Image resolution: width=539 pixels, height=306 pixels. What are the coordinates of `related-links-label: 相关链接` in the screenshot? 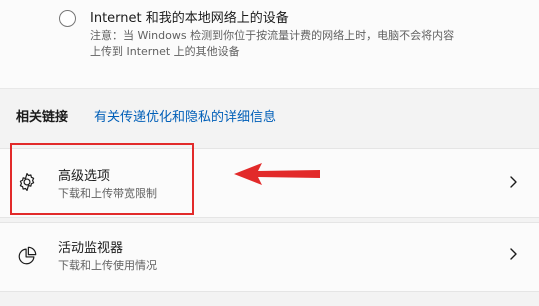 It's located at (42, 117).